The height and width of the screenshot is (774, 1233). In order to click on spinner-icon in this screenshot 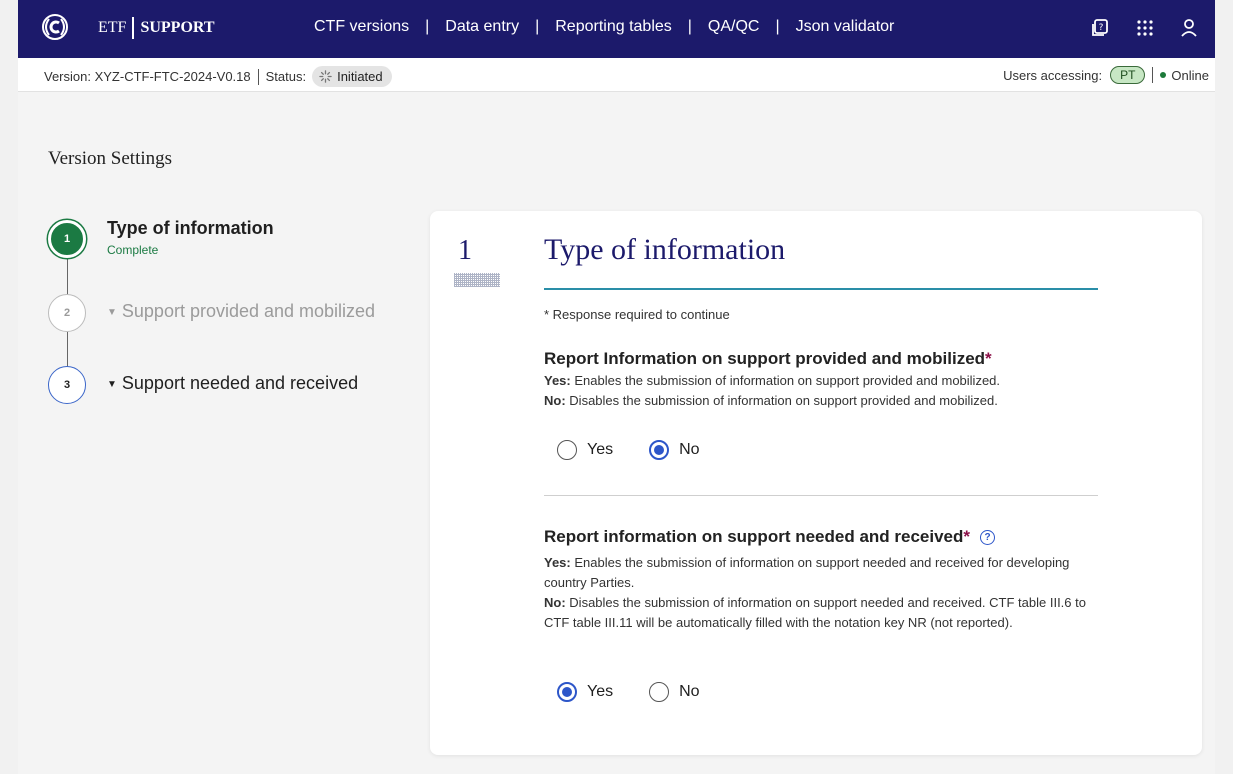, I will do `click(325, 76)`.